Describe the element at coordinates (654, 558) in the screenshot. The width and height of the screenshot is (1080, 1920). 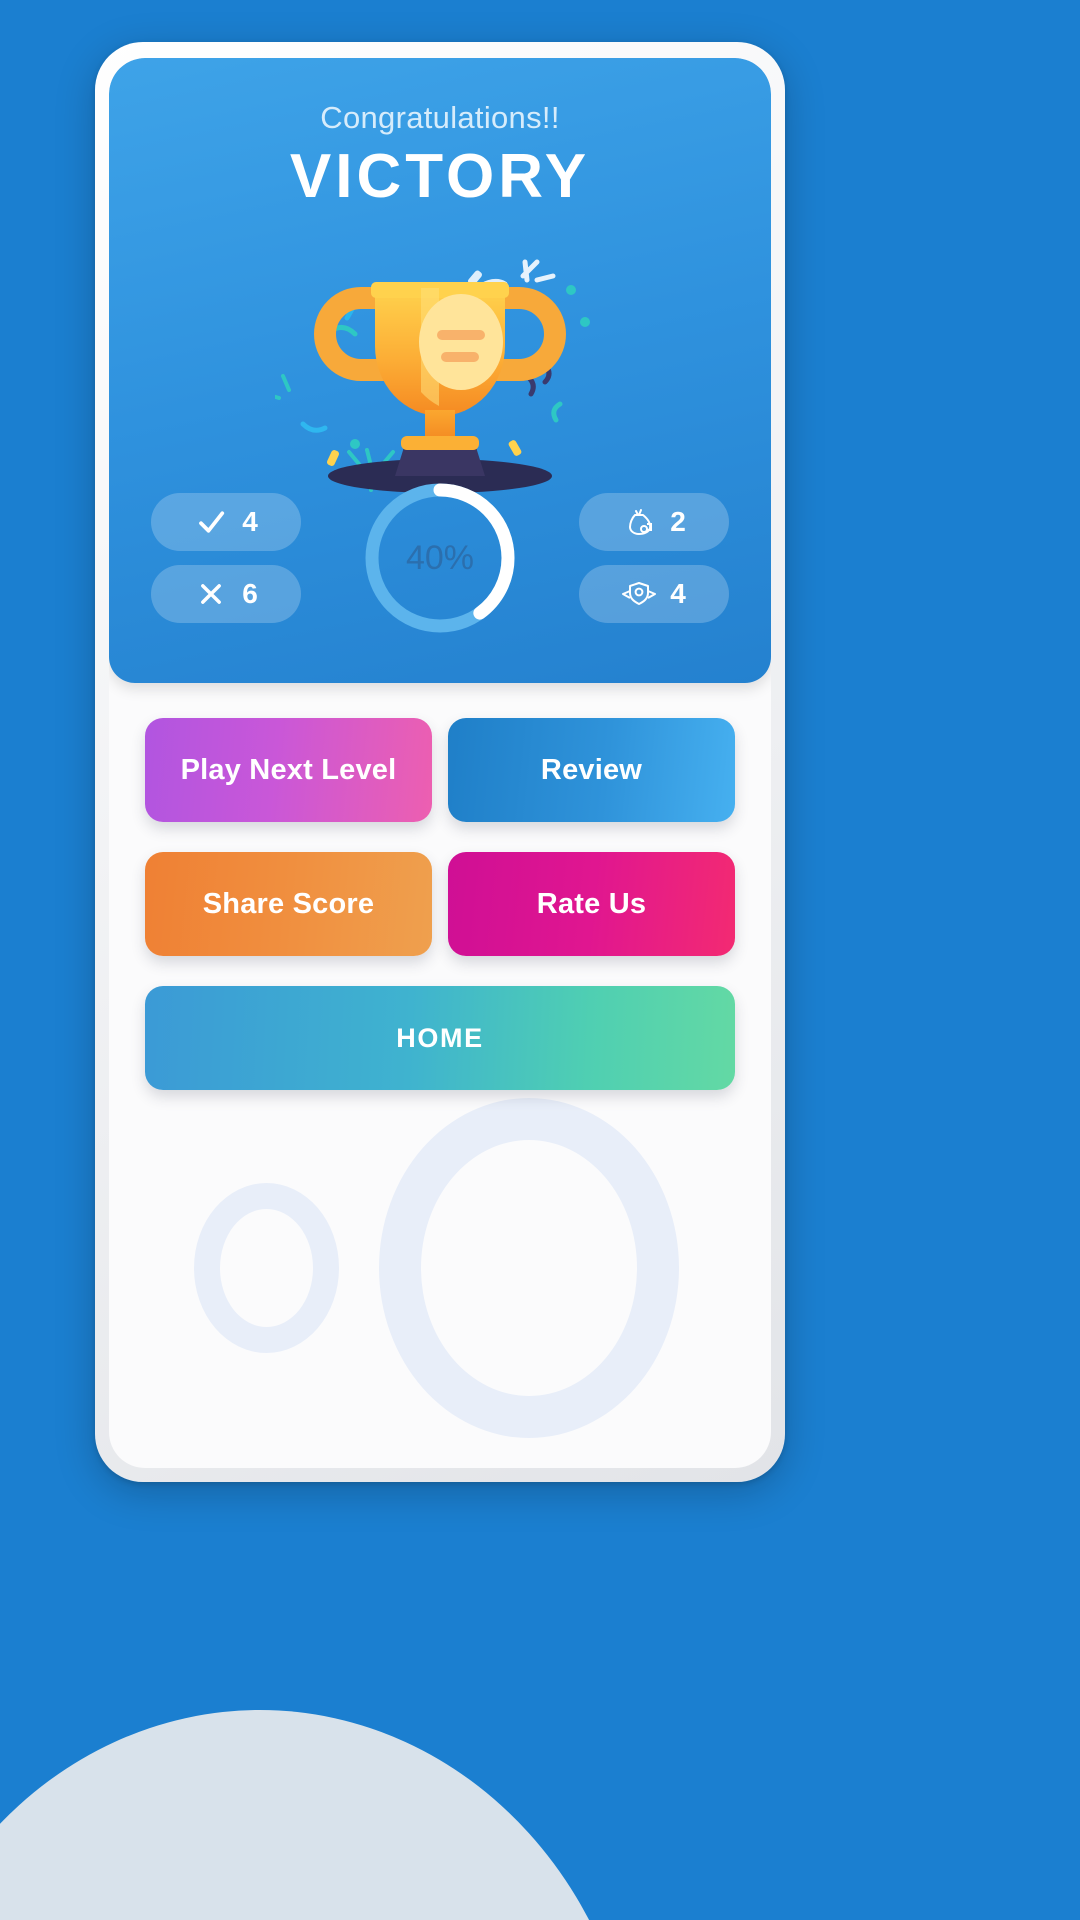
I see `stats-right-column: 2 4` at that location.